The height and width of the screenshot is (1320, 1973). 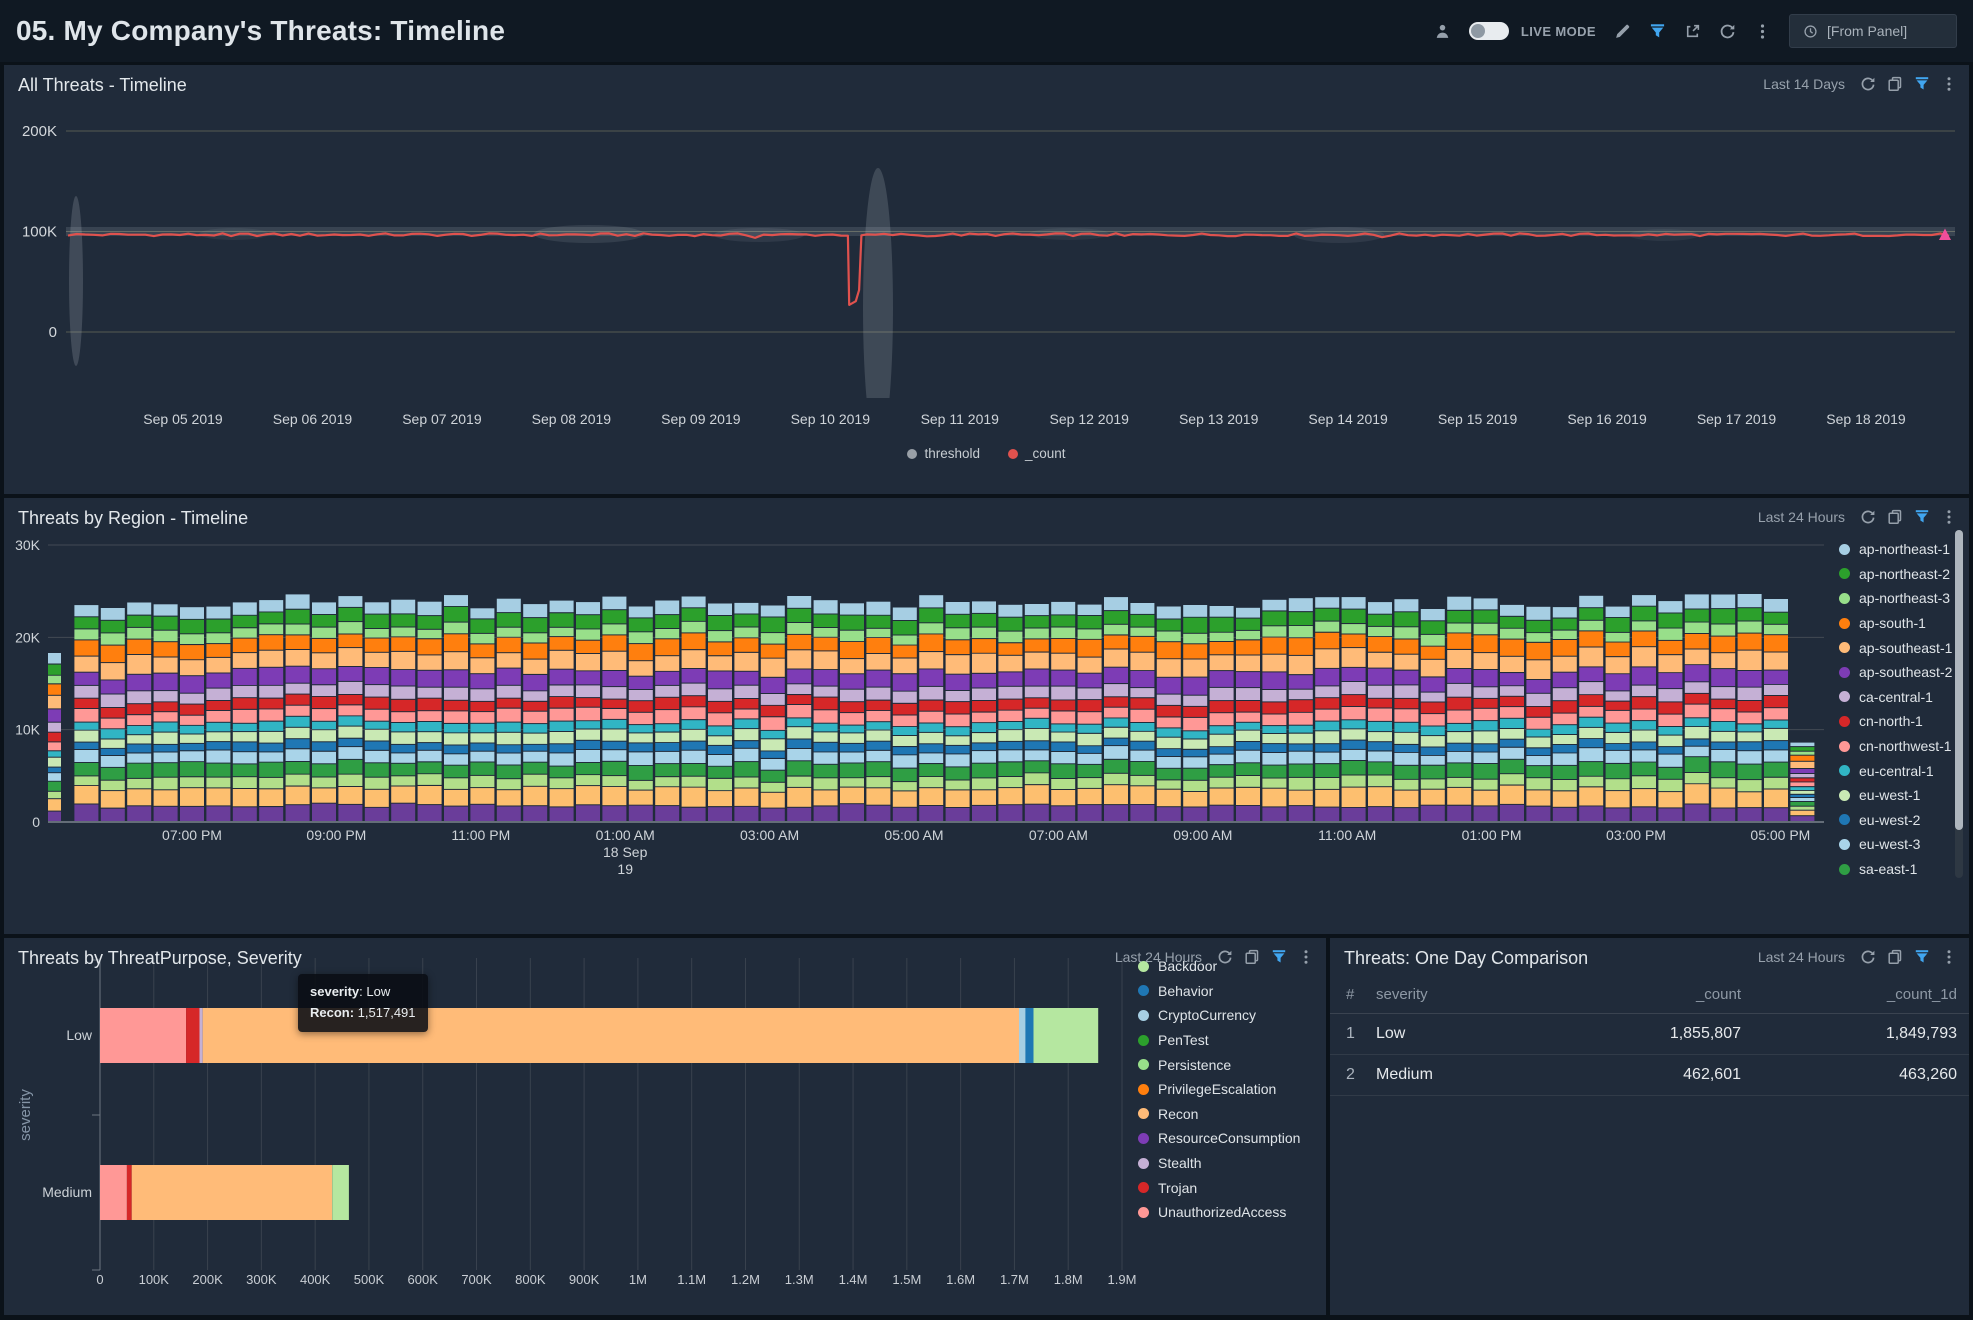 I want to click on legend-item: Behavior, so click(x=1219, y=991).